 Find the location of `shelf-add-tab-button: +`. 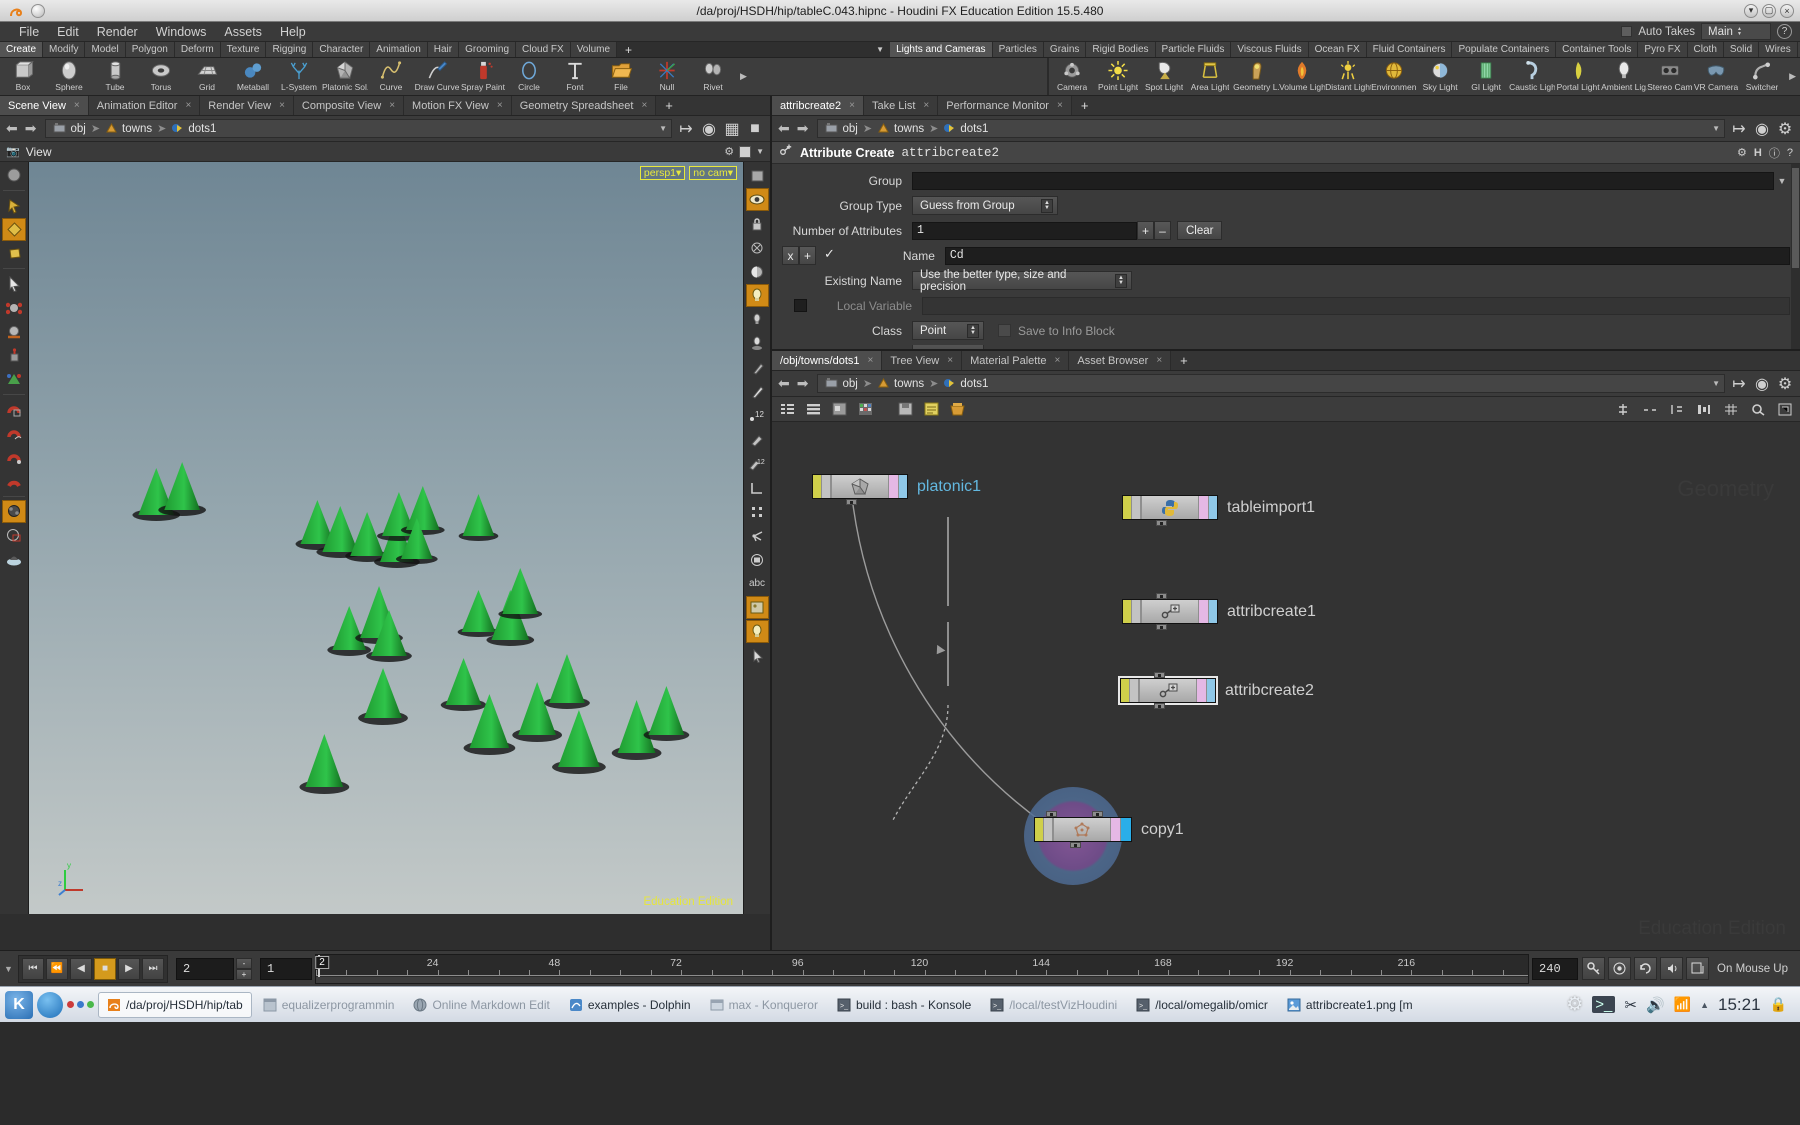

shelf-add-tab-button: + is located at coordinates (629, 49).